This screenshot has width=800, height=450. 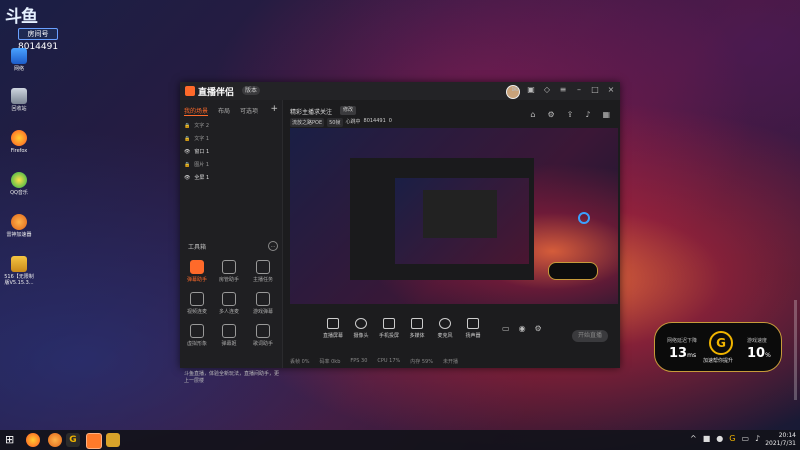 I want to click on desktop-icon-qqmusic: QQ音乐, so click(x=19, y=184).